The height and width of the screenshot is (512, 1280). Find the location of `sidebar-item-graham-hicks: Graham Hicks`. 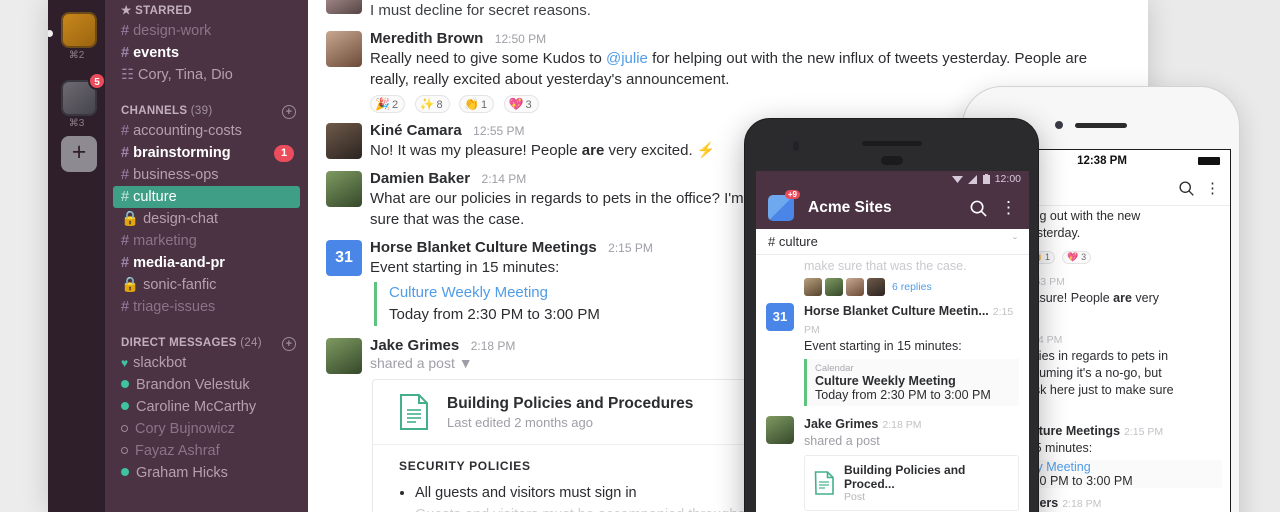

sidebar-item-graham-hicks: Graham Hicks is located at coordinates (206, 473).